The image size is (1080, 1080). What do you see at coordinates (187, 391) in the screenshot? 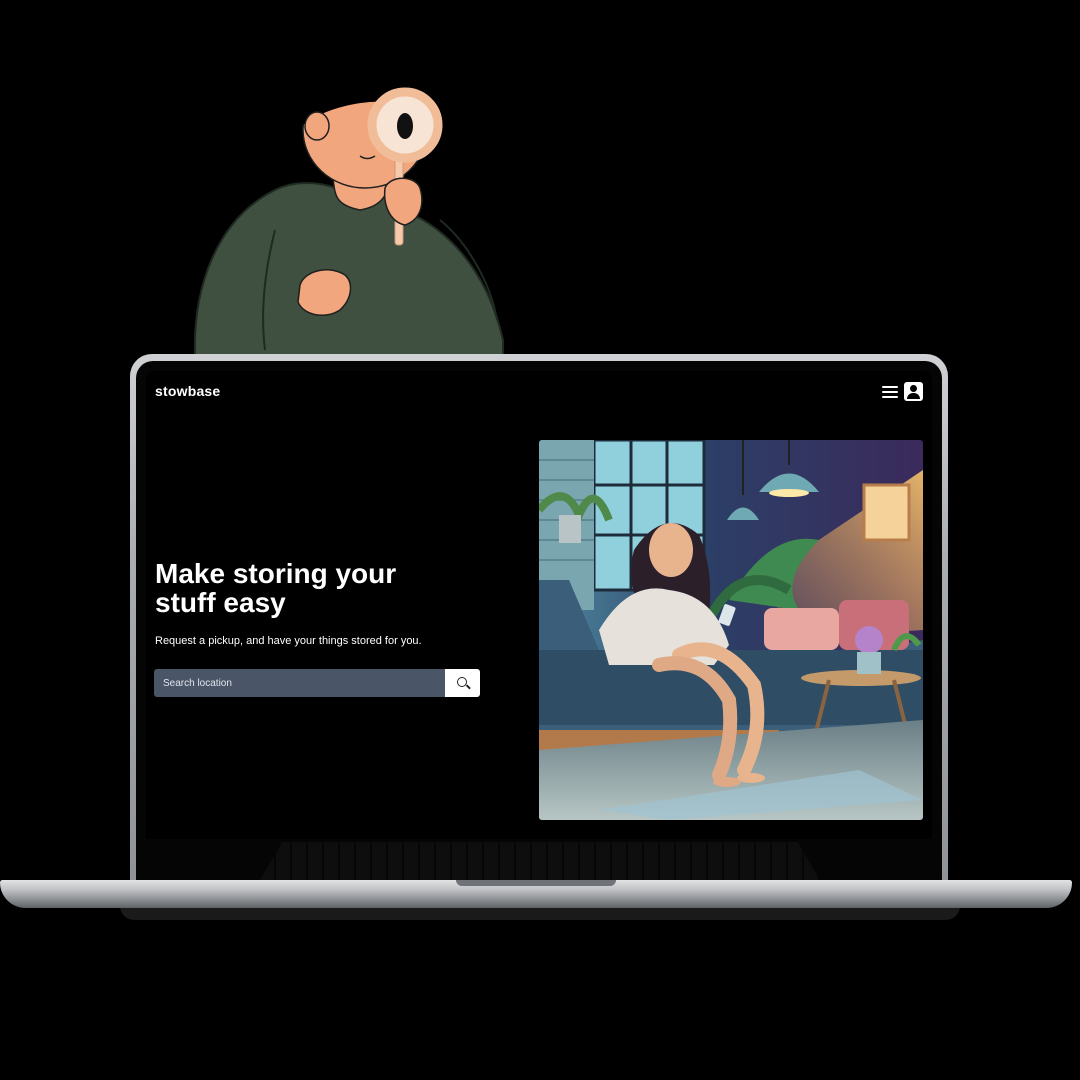
I see `brand-logo: stowbase` at bounding box center [187, 391].